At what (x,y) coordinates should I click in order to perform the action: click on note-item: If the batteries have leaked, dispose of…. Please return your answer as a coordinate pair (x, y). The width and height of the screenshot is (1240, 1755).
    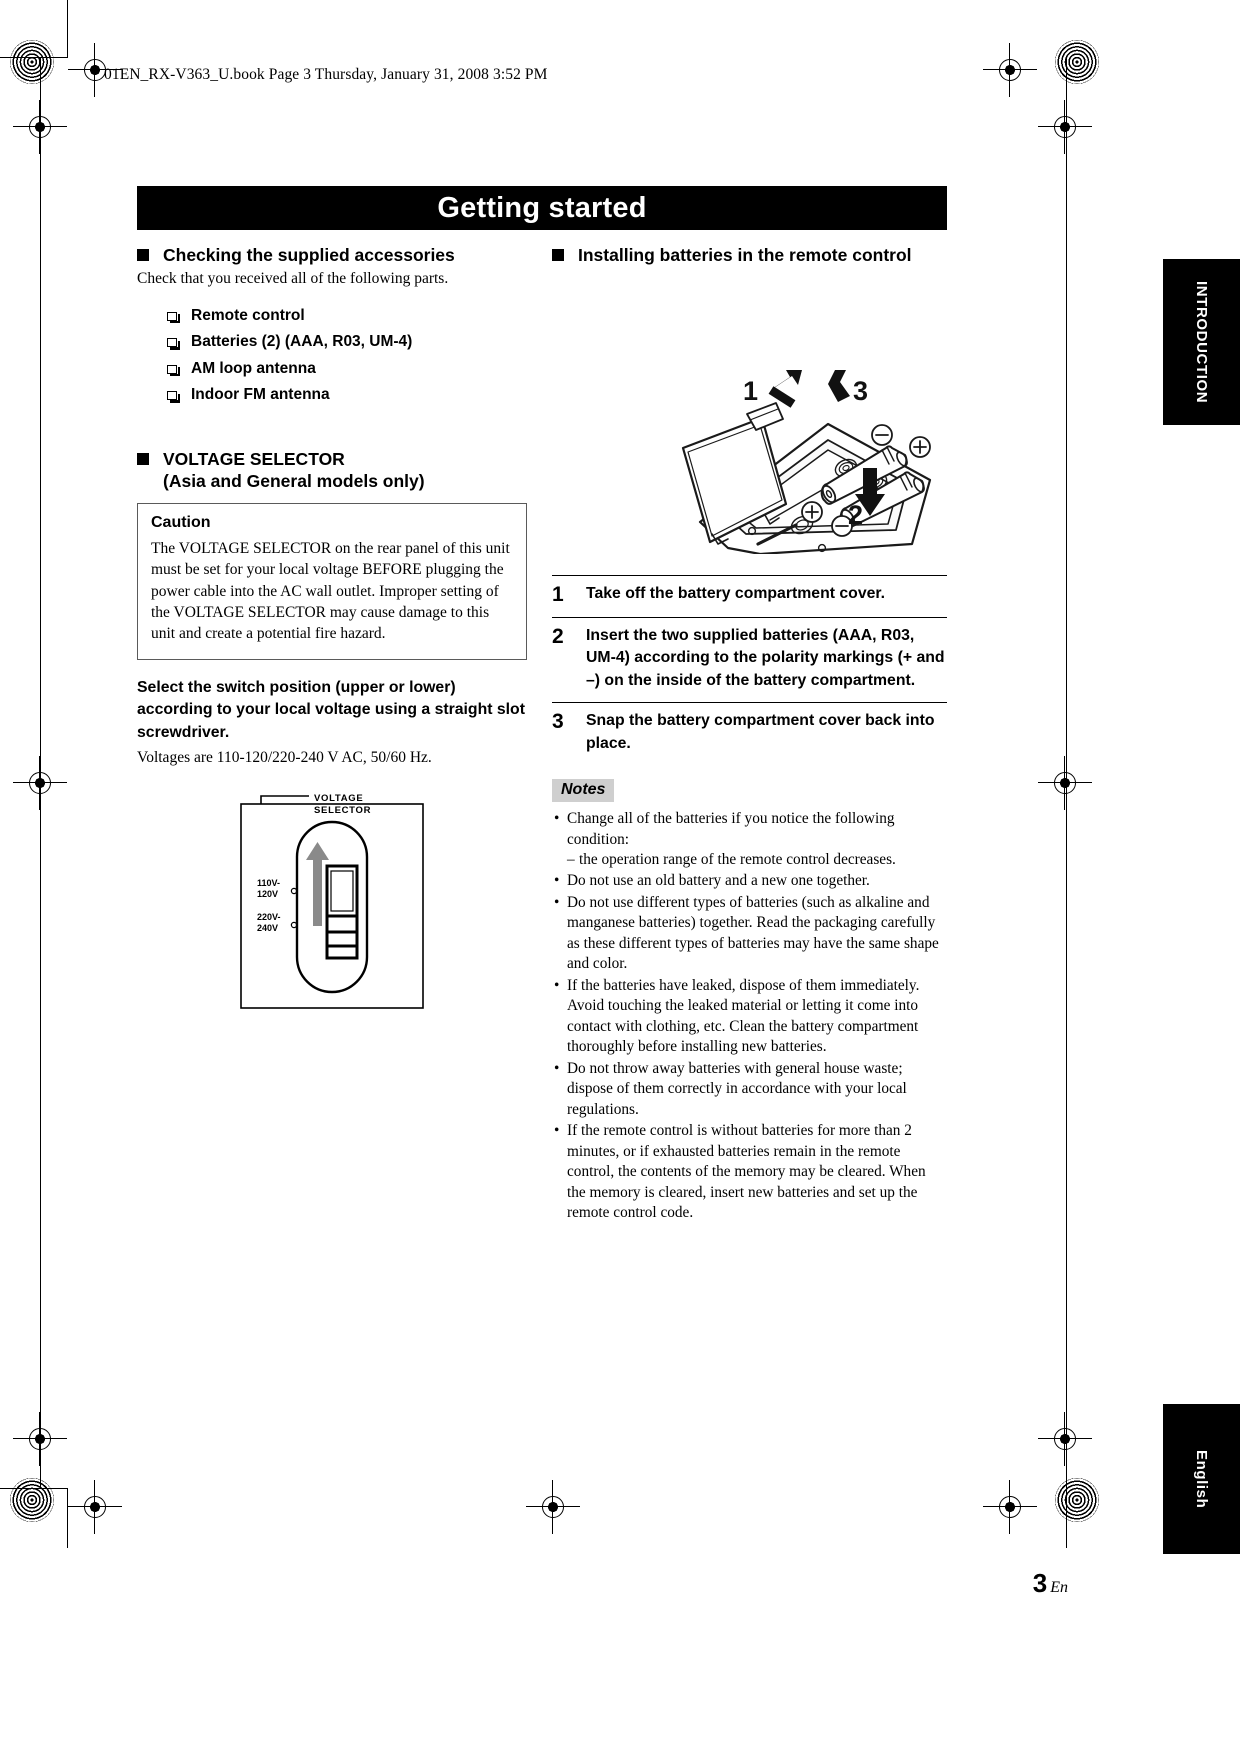
    Looking at the image, I should click on (749, 1017).